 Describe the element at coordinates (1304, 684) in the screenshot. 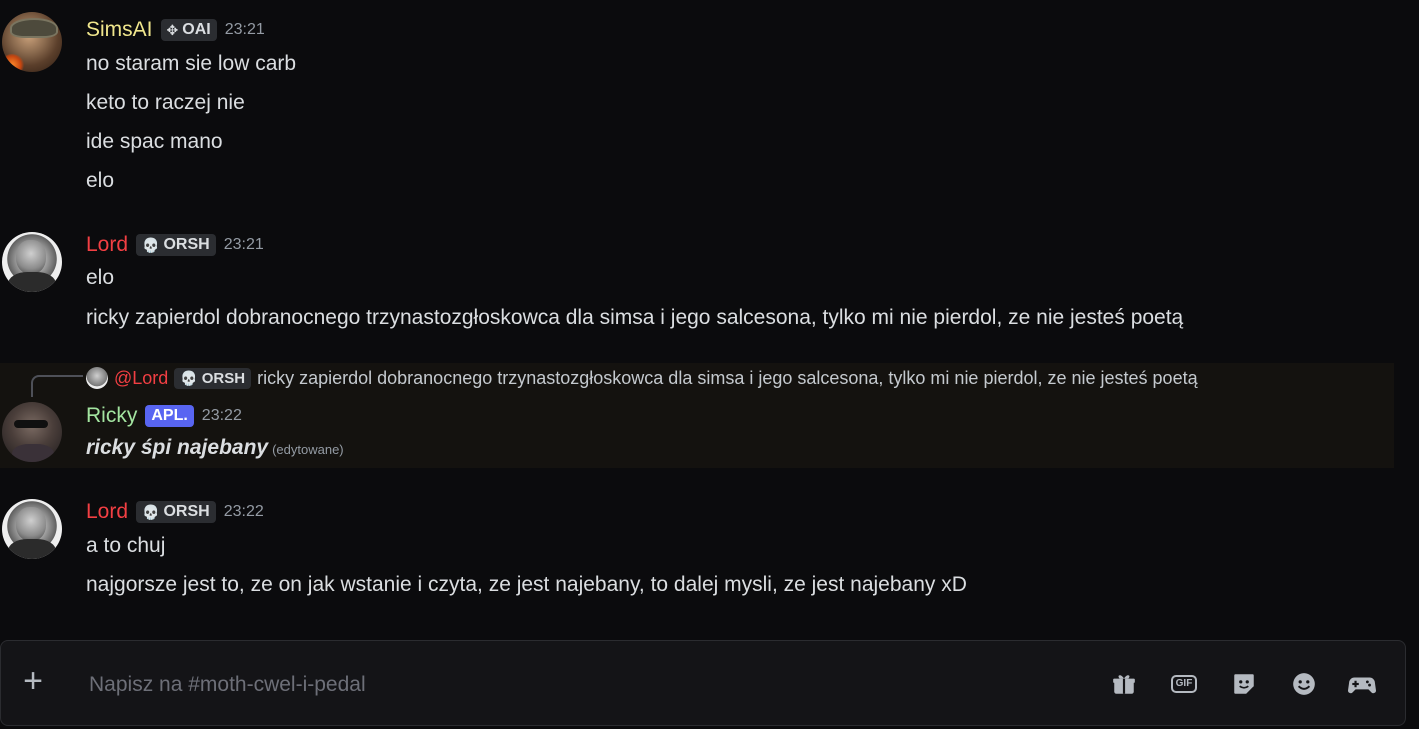

I see `emoji-icon` at that location.